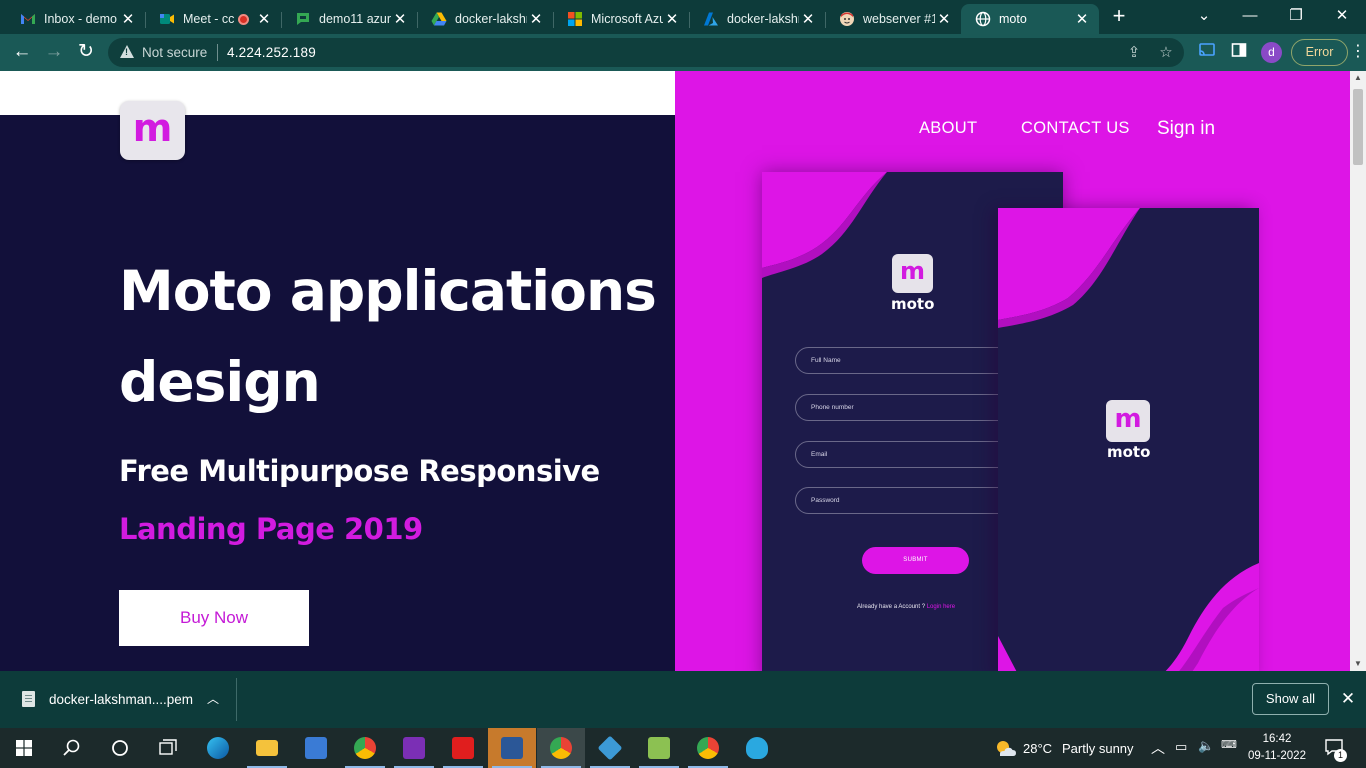 Image resolution: width=1366 pixels, height=768 pixels. What do you see at coordinates (1358, 371) in the screenshot?
I see `page-scrollbar: ▲ ▼` at bounding box center [1358, 371].